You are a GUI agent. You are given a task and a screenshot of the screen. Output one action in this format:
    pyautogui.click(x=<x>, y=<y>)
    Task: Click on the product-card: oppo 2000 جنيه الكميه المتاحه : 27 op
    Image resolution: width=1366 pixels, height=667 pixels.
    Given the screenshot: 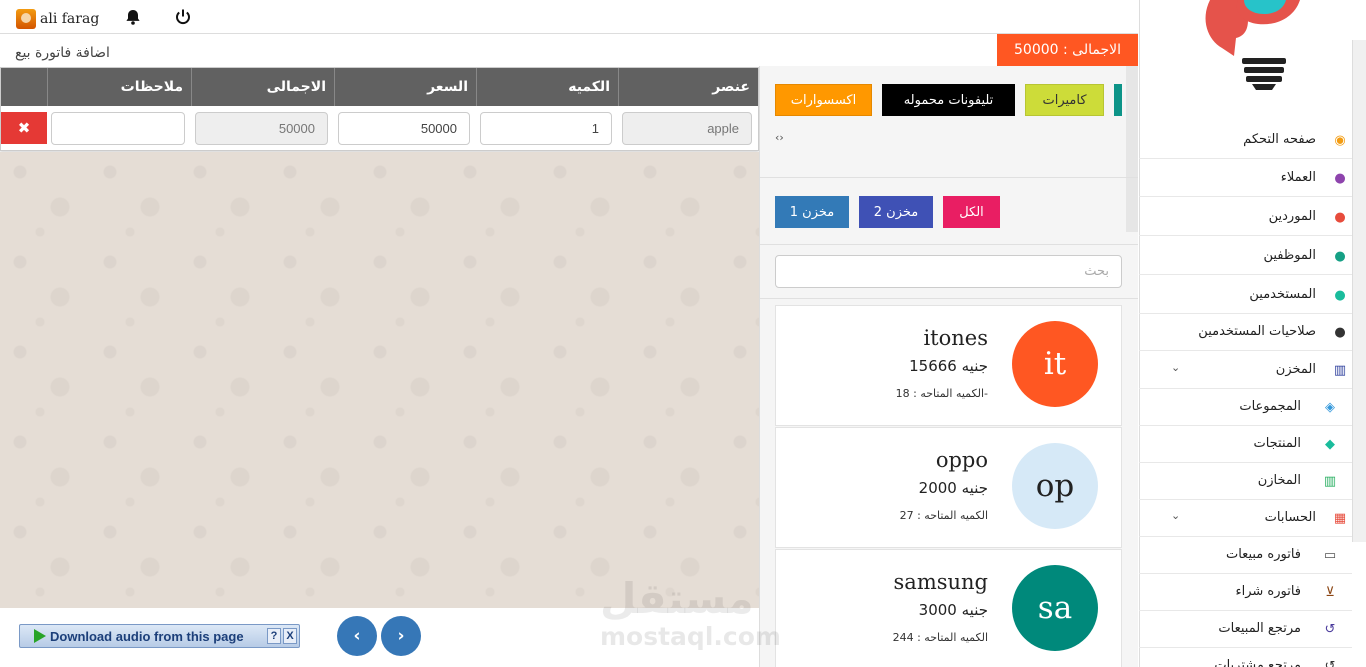 What is the action you would take?
    pyautogui.click(x=948, y=487)
    